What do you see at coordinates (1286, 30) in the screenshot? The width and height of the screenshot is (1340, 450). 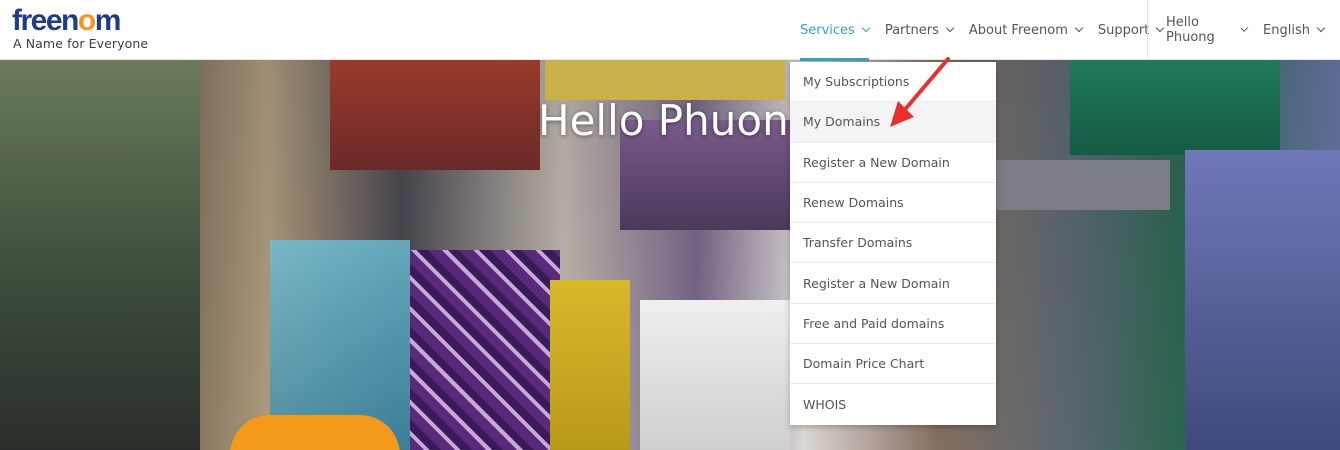 I see `nav-language-label: English` at bounding box center [1286, 30].